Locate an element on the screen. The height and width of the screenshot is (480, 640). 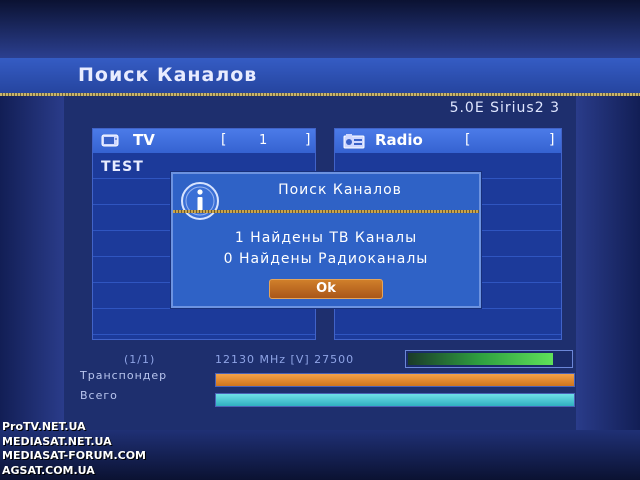
left-background is located at coordinates (32, 244).